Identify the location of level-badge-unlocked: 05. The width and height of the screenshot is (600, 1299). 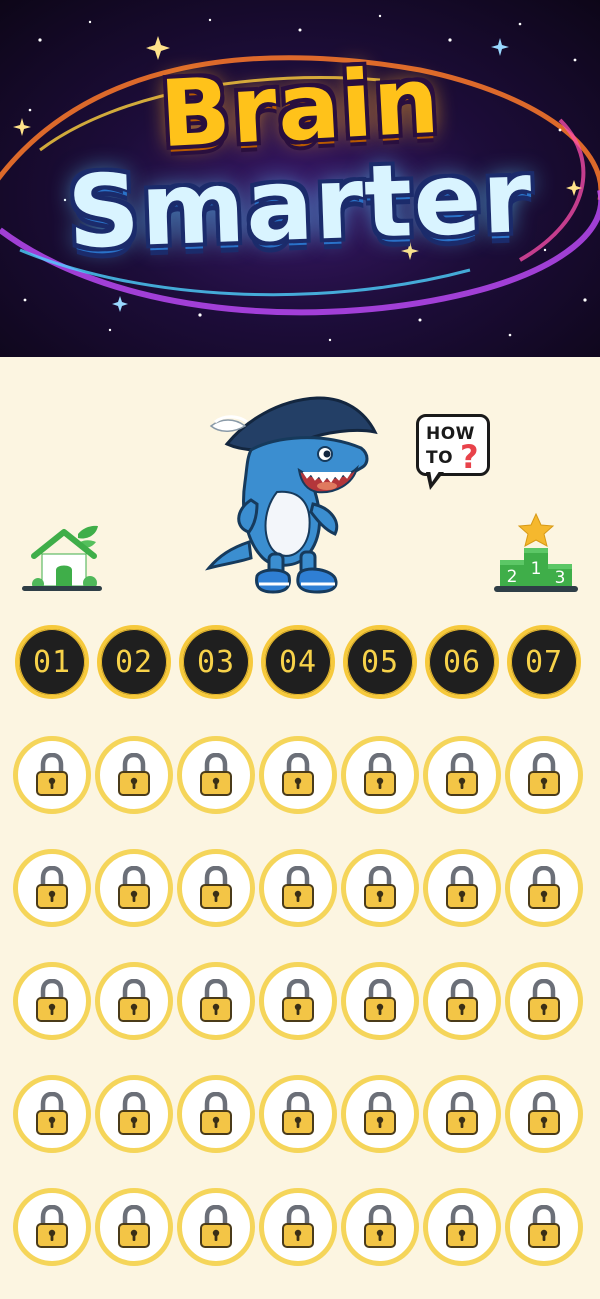
(380, 662).